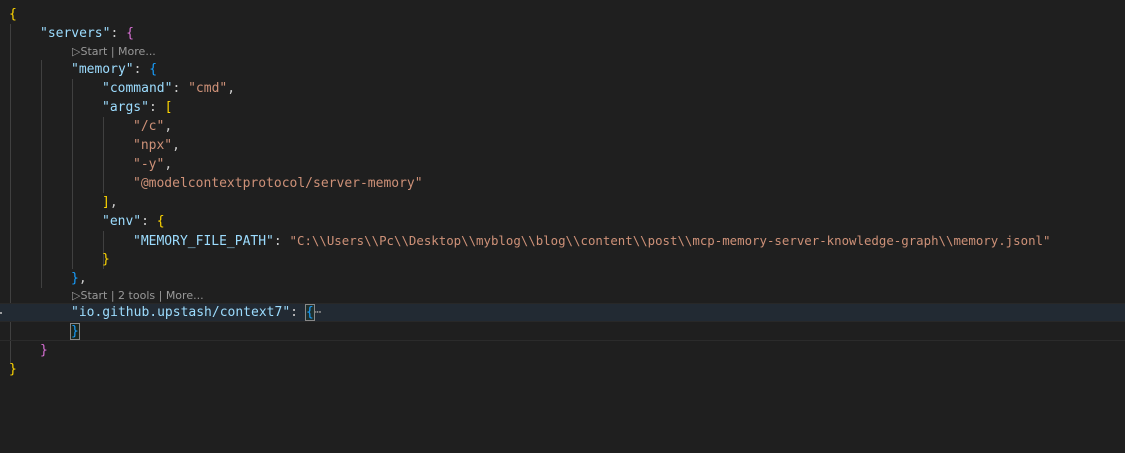 Image resolution: width=1125 pixels, height=453 pixels. I want to click on context7-open-brace: {, so click(309, 312).